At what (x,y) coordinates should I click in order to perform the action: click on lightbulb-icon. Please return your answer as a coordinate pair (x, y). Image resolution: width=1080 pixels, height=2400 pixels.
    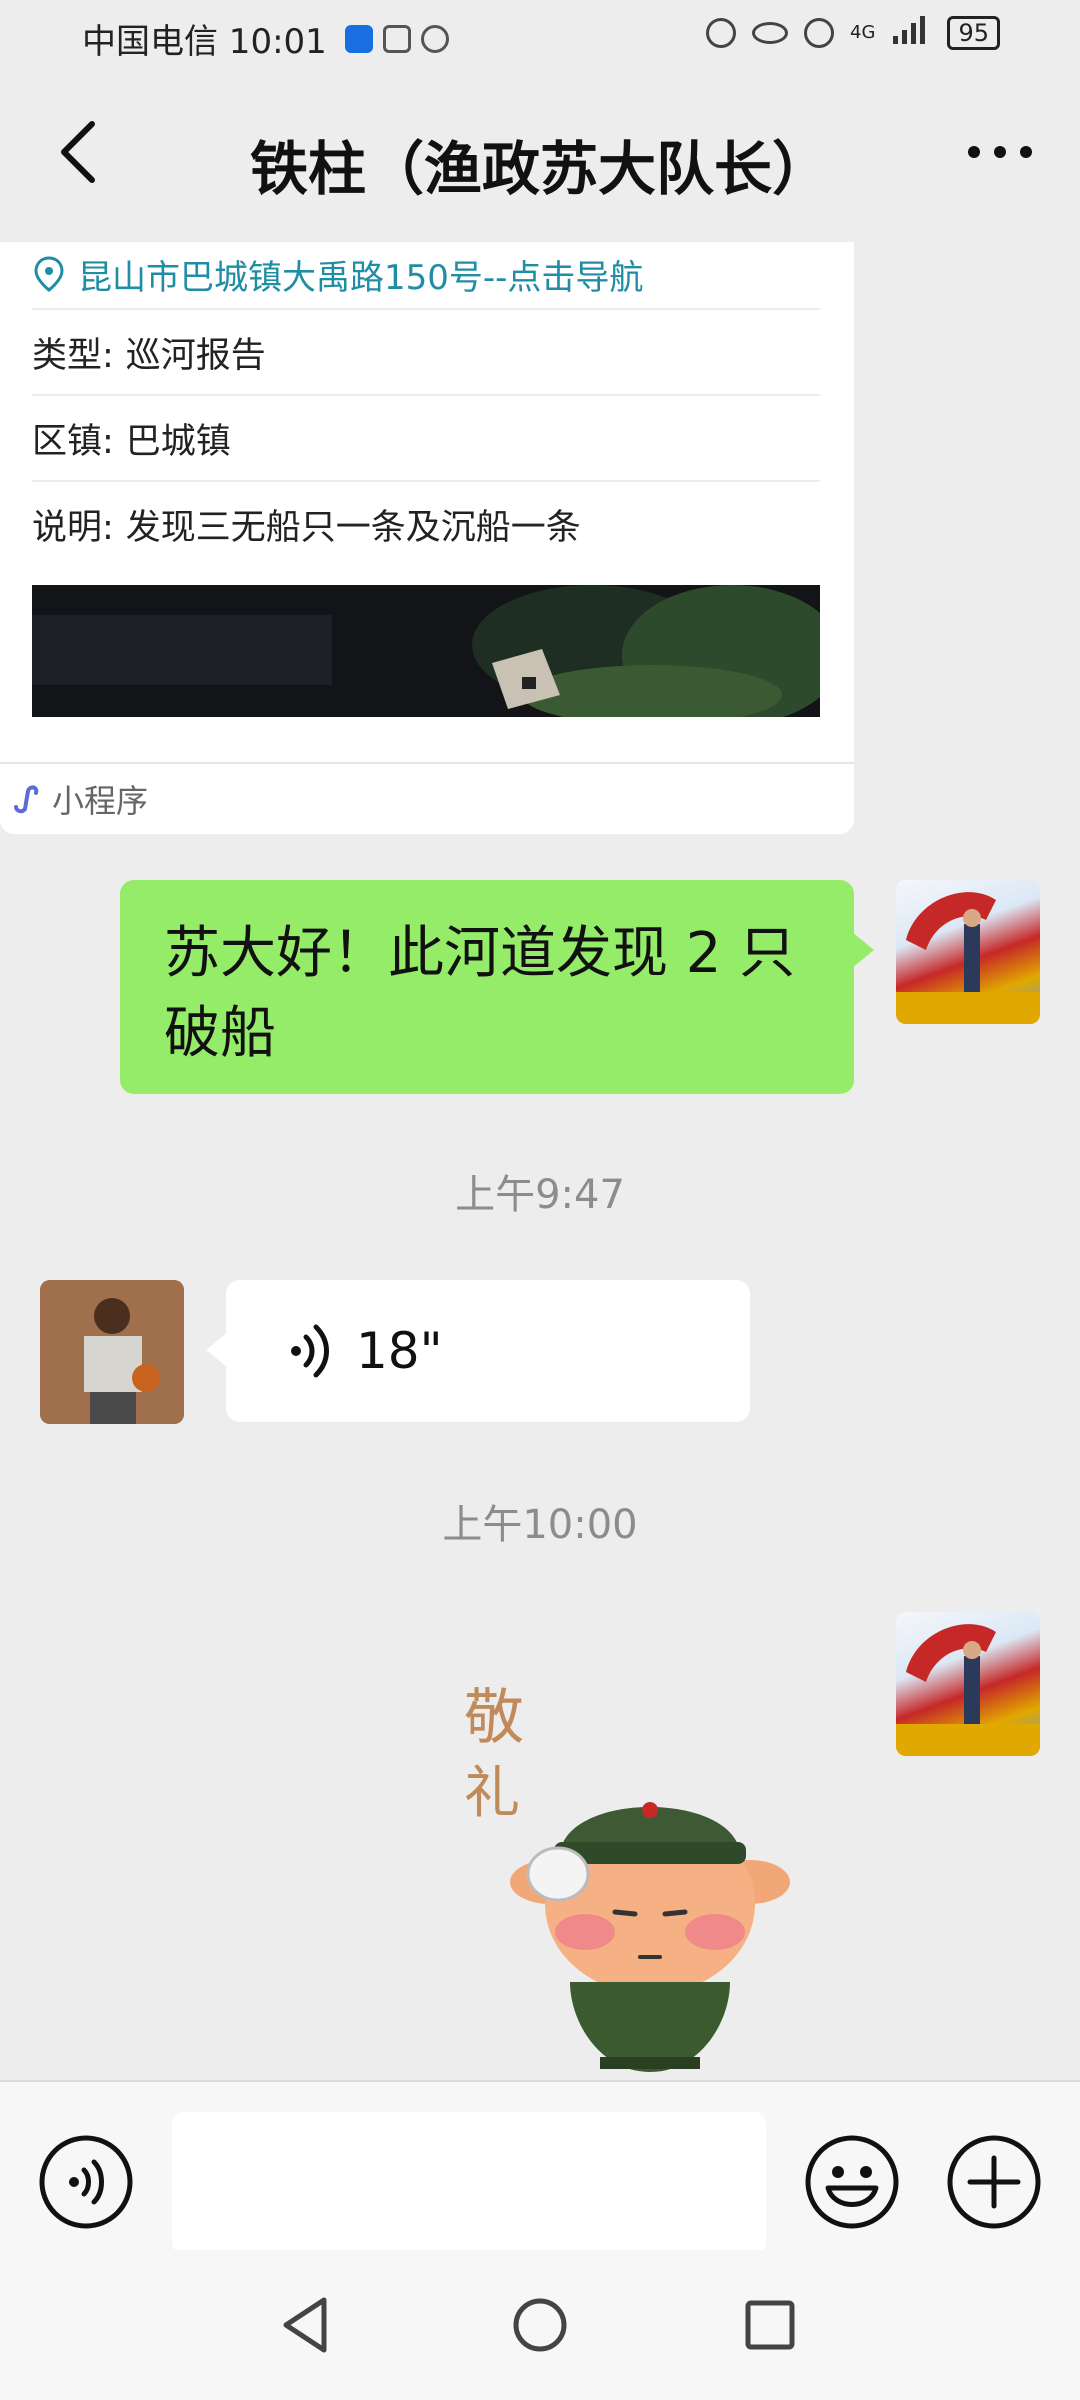
    Looking at the image, I should click on (358, 38).